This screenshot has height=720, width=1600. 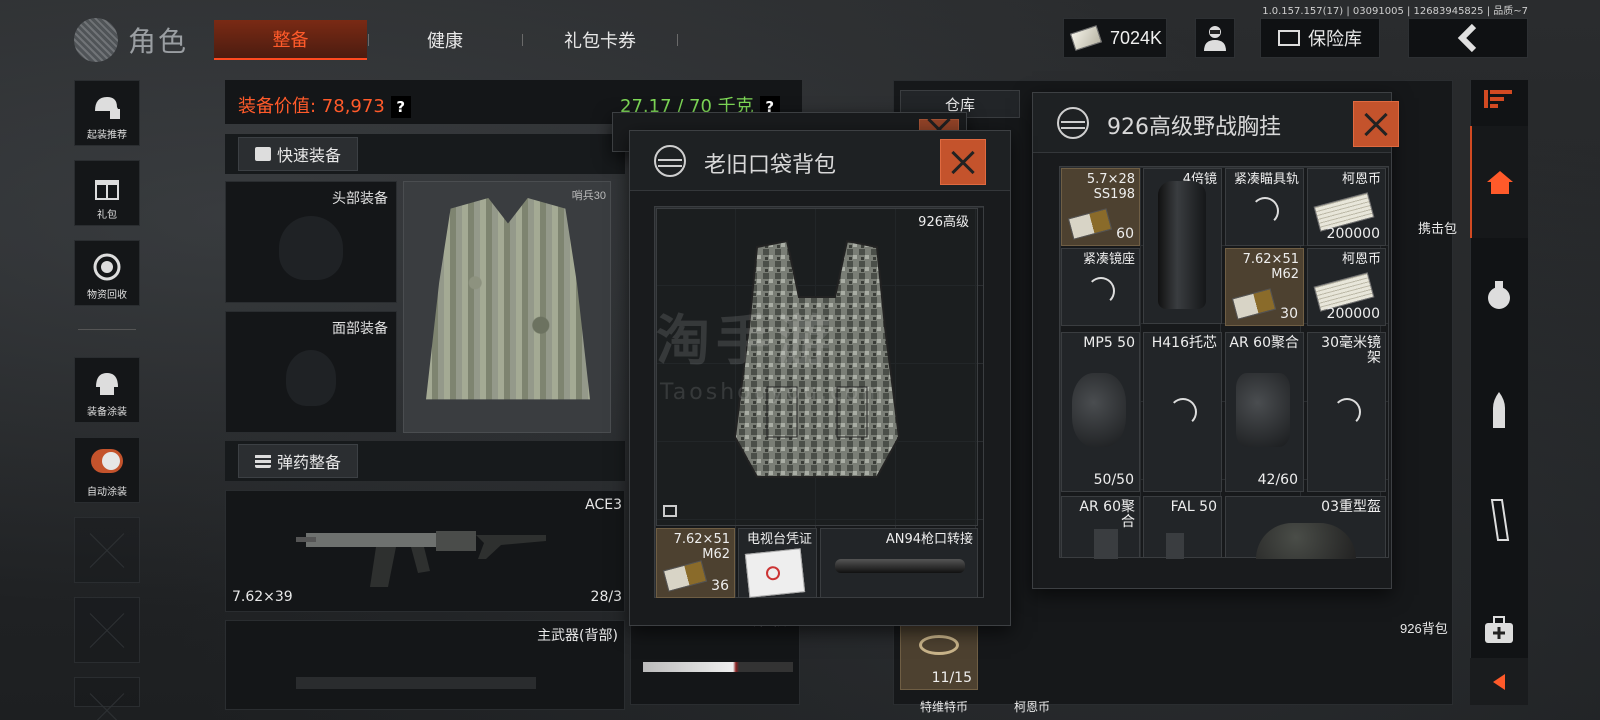 What do you see at coordinates (107, 107) in the screenshot?
I see `helmet-gear-icon` at bounding box center [107, 107].